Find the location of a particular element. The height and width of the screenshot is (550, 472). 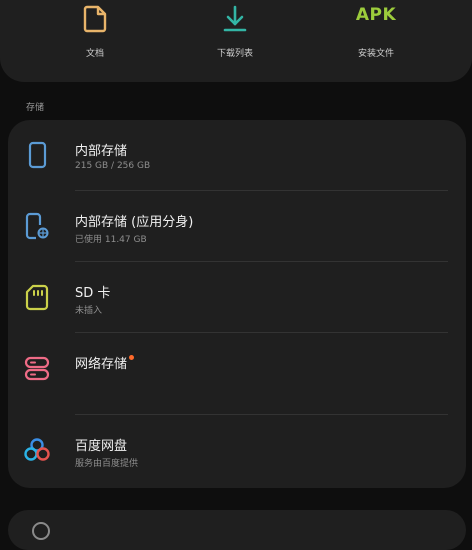

partial-icon is located at coordinates (41, 531).